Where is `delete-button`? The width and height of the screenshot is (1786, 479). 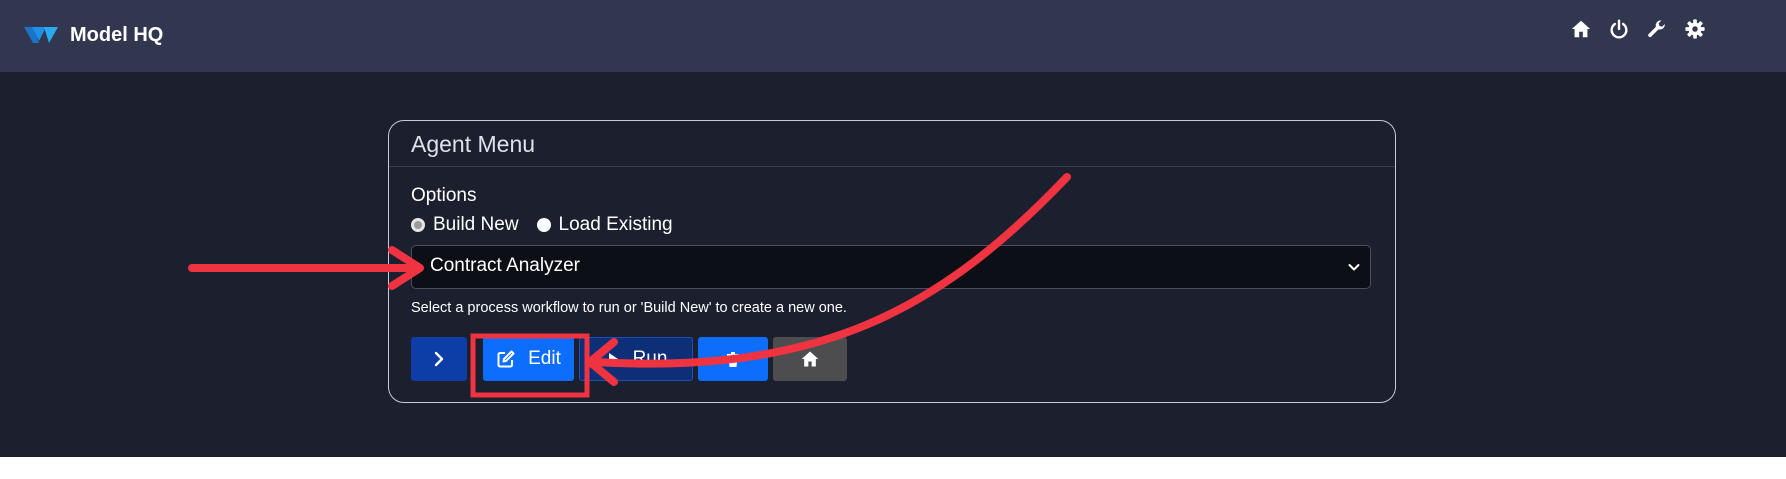
delete-button is located at coordinates (733, 359).